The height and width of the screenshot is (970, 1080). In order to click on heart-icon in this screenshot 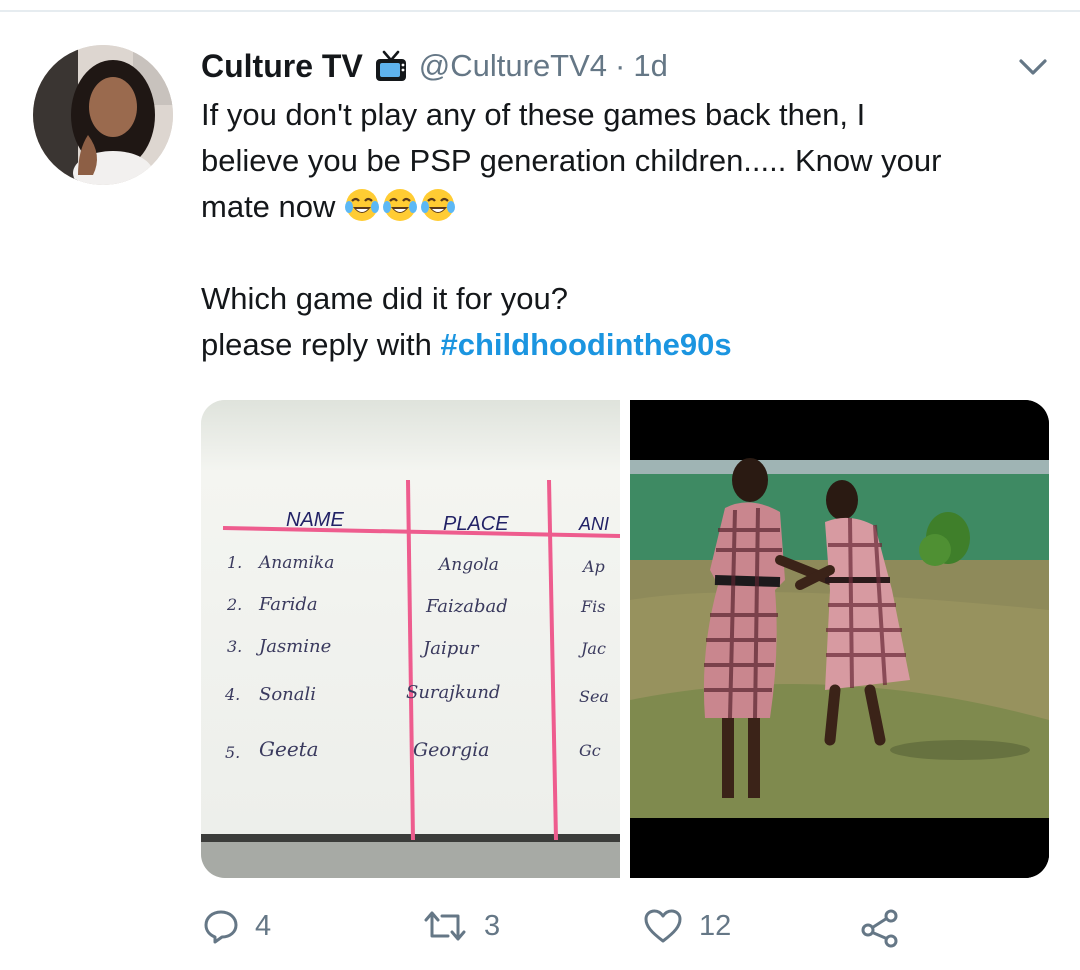, I will do `click(663, 926)`.